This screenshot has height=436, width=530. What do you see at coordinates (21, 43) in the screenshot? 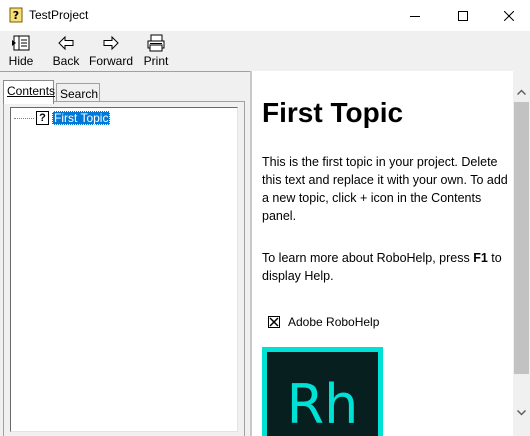
I see `hide-pane-icon` at bounding box center [21, 43].